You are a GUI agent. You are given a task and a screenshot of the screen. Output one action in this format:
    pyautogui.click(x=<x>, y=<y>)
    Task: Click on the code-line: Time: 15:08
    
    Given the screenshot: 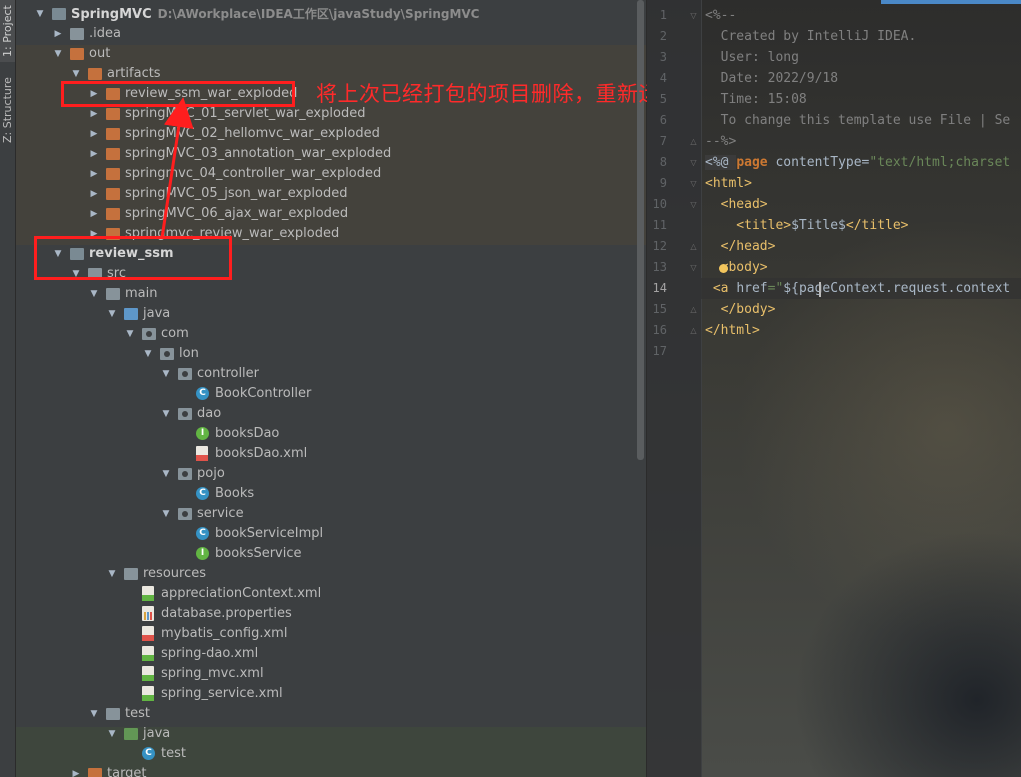 What is the action you would take?
    pyautogui.click(x=756, y=99)
    